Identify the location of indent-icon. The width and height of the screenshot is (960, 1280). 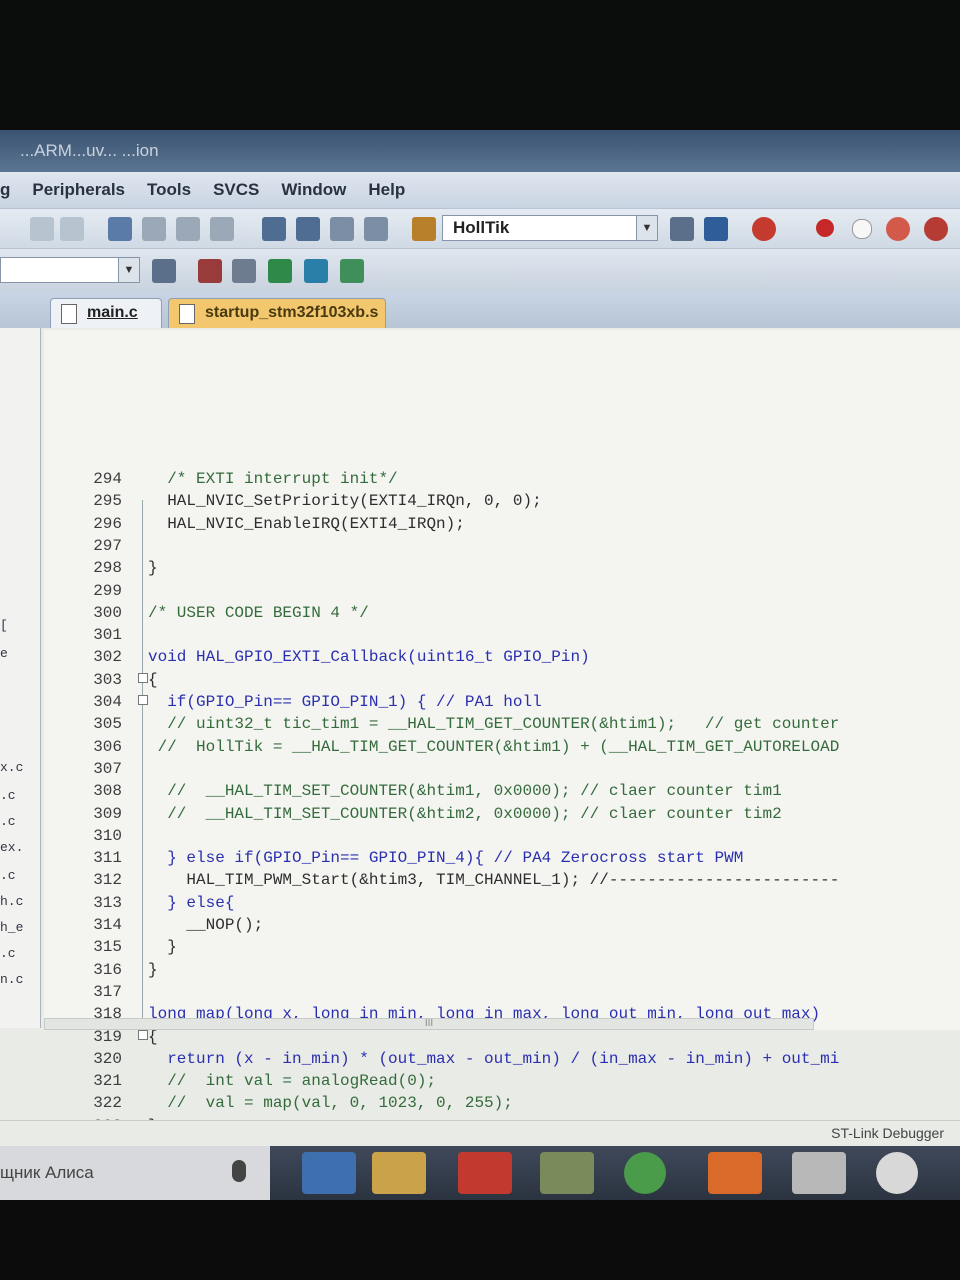
(274, 229).